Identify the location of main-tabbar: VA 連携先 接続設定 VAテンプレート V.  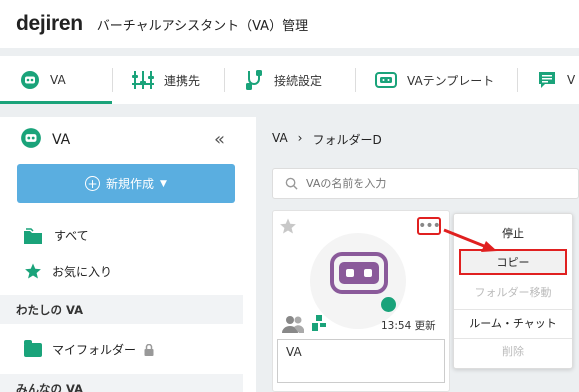
(289, 80).